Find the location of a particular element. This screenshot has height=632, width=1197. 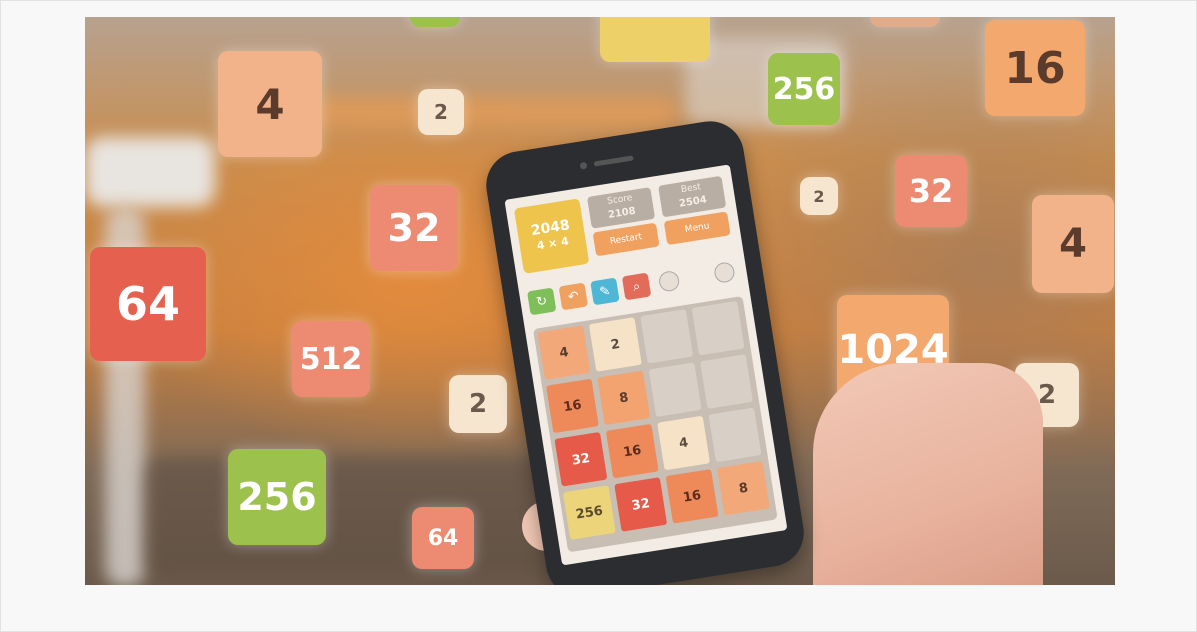

hand is located at coordinates (928, 474).